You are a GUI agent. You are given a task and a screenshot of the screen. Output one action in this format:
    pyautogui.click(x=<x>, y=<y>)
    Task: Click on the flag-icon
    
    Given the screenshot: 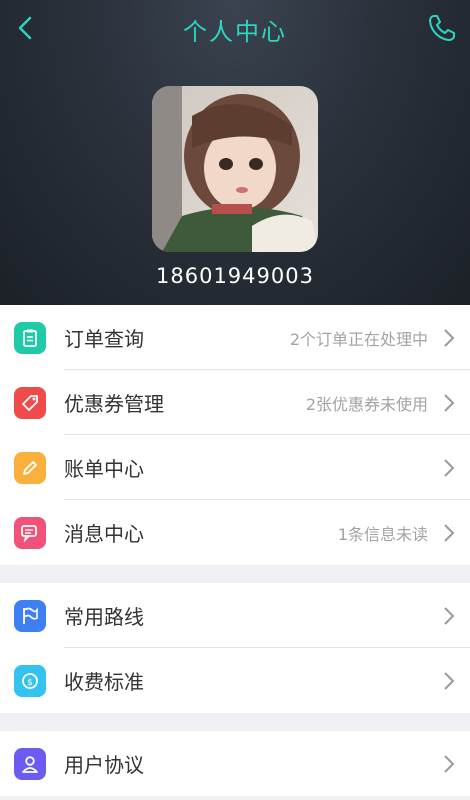 What is the action you would take?
    pyautogui.click(x=30, y=615)
    